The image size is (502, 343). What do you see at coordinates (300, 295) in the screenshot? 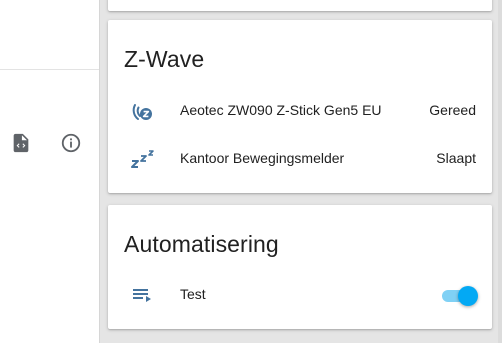
I see `automation-row: Test` at bounding box center [300, 295].